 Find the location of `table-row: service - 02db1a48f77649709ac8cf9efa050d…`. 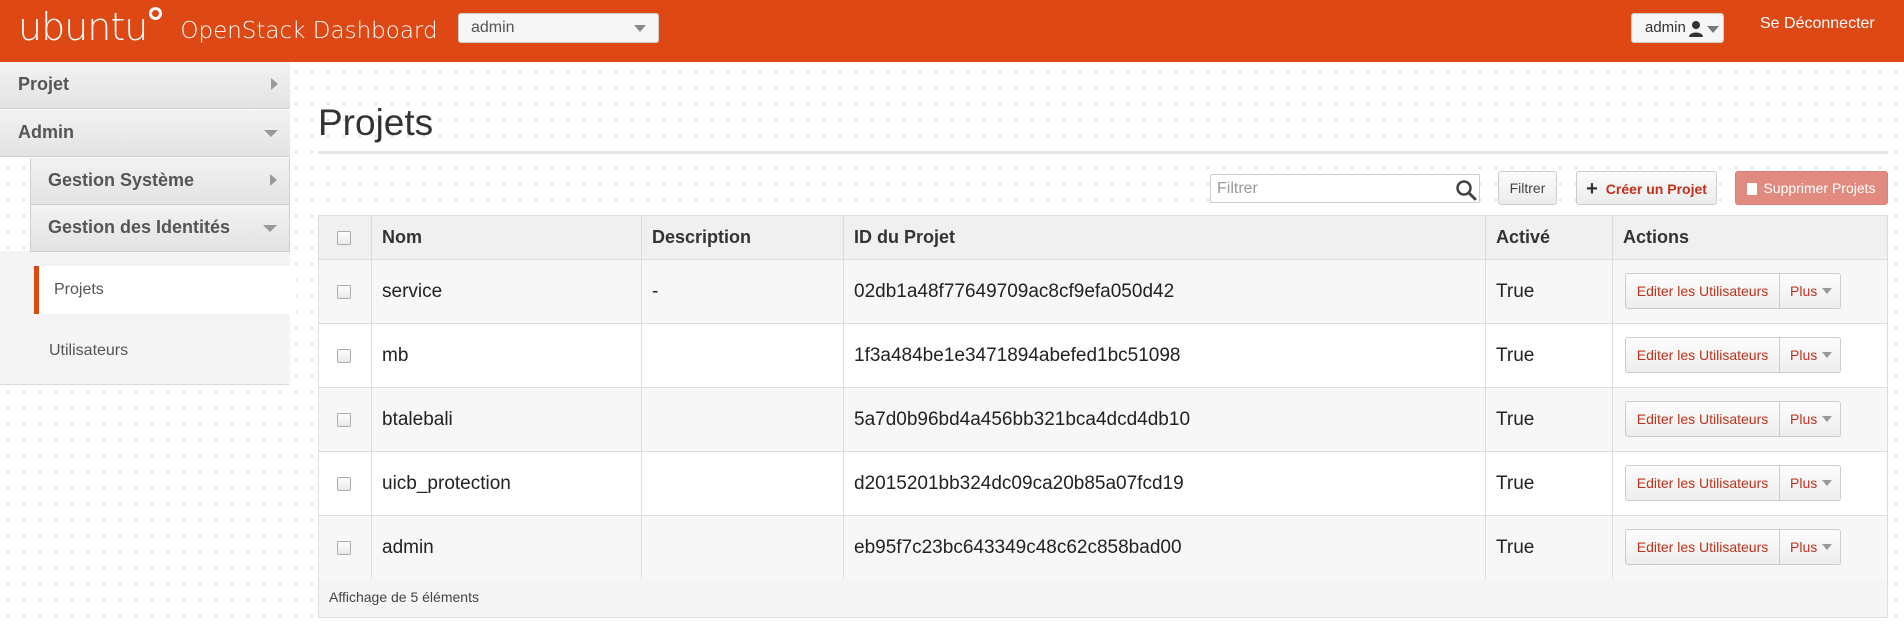

table-row: service - 02db1a48f77649709ac8cf9efa050d… is located at coordinates (1103, 292).